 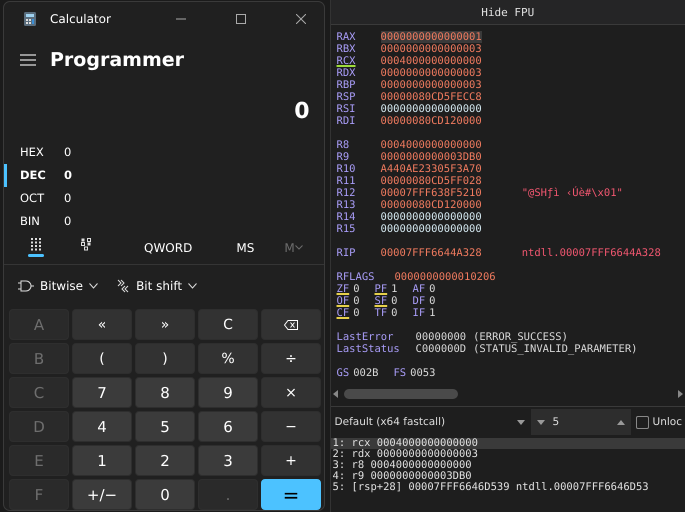 I want to click on calculator-key: (, so click(x=102, y=358).